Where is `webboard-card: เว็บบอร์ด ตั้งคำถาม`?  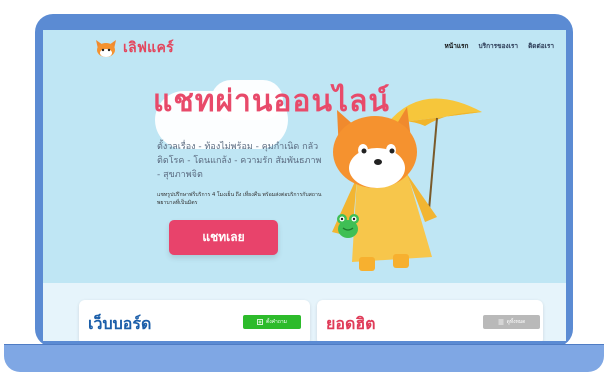 webboard-card: เว็บบอร์ด ตั้งคำถาม is located at coordinates (194, 320).